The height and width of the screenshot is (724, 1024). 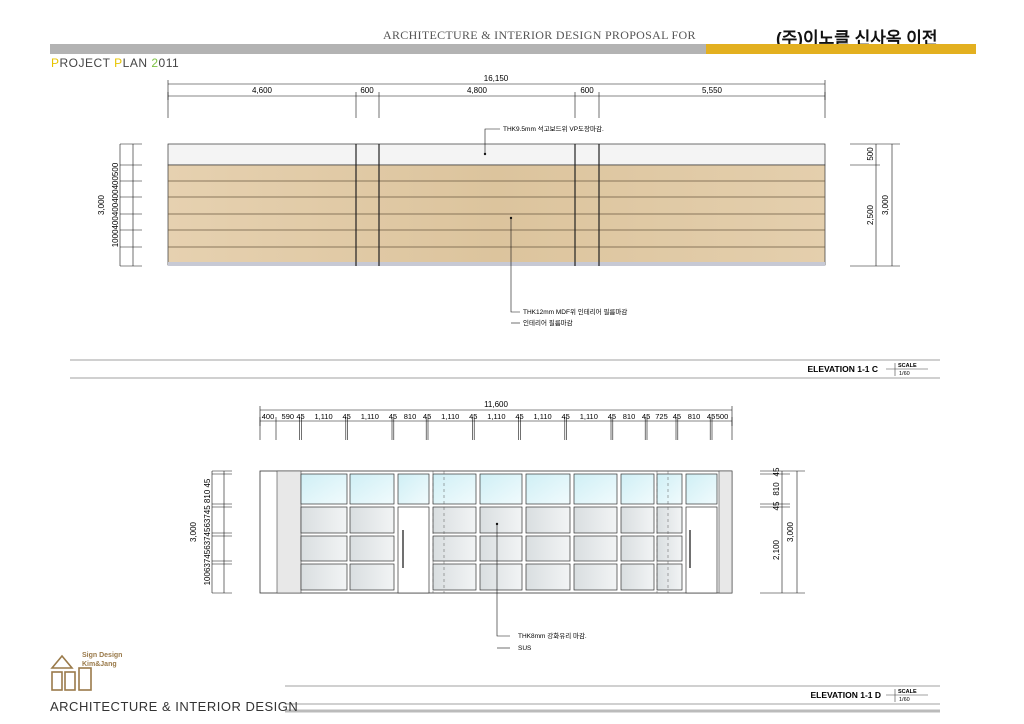 I want to click on c-seg-dim-2: 600, so click(x=367, y=90).